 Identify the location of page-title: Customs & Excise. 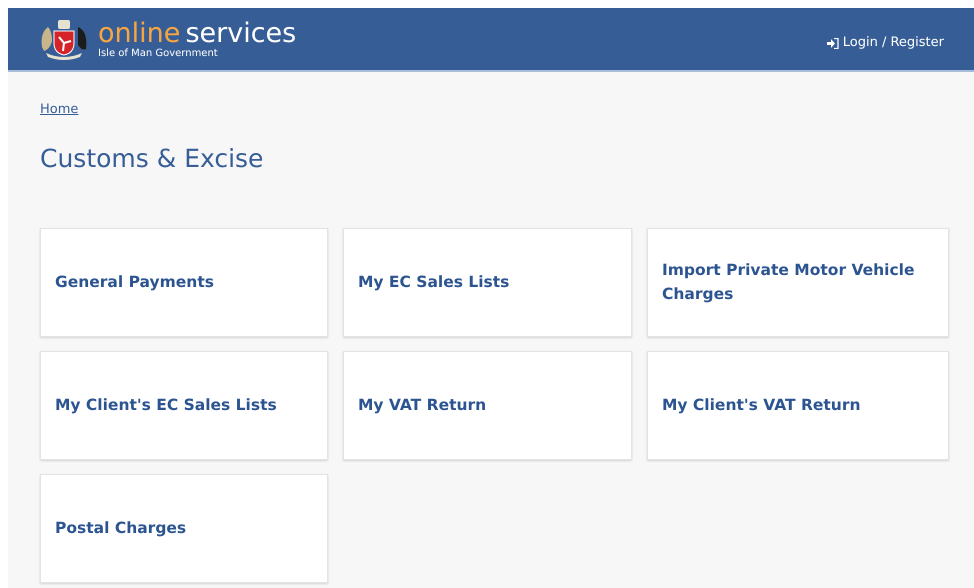
(152, 159).